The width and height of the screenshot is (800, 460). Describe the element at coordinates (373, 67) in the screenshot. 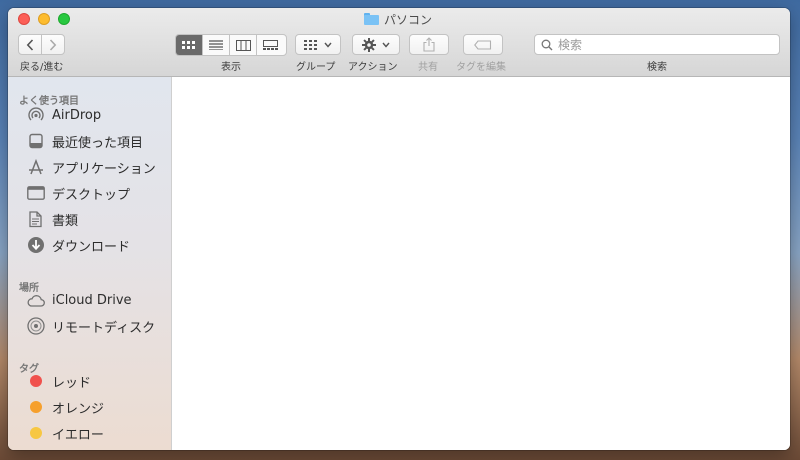

I see `action-label: アクション` at that location.